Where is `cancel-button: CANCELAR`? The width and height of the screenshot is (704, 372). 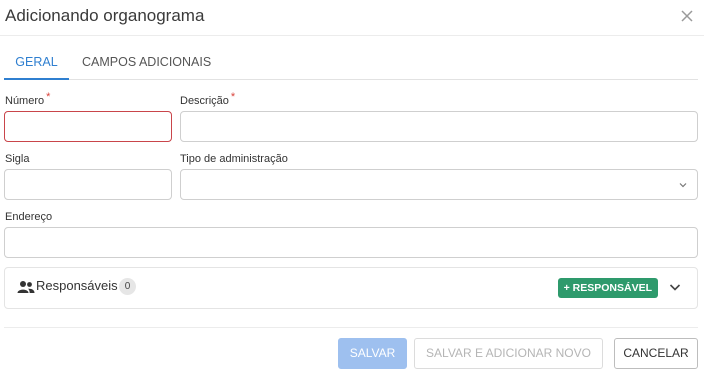 cancel-button: CANCELAR is located at coordinates (656, 353).